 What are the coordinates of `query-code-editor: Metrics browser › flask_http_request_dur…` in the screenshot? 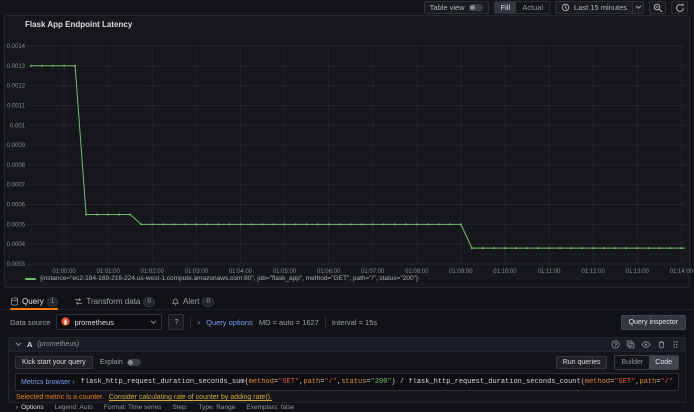 It's located at (347, 382).